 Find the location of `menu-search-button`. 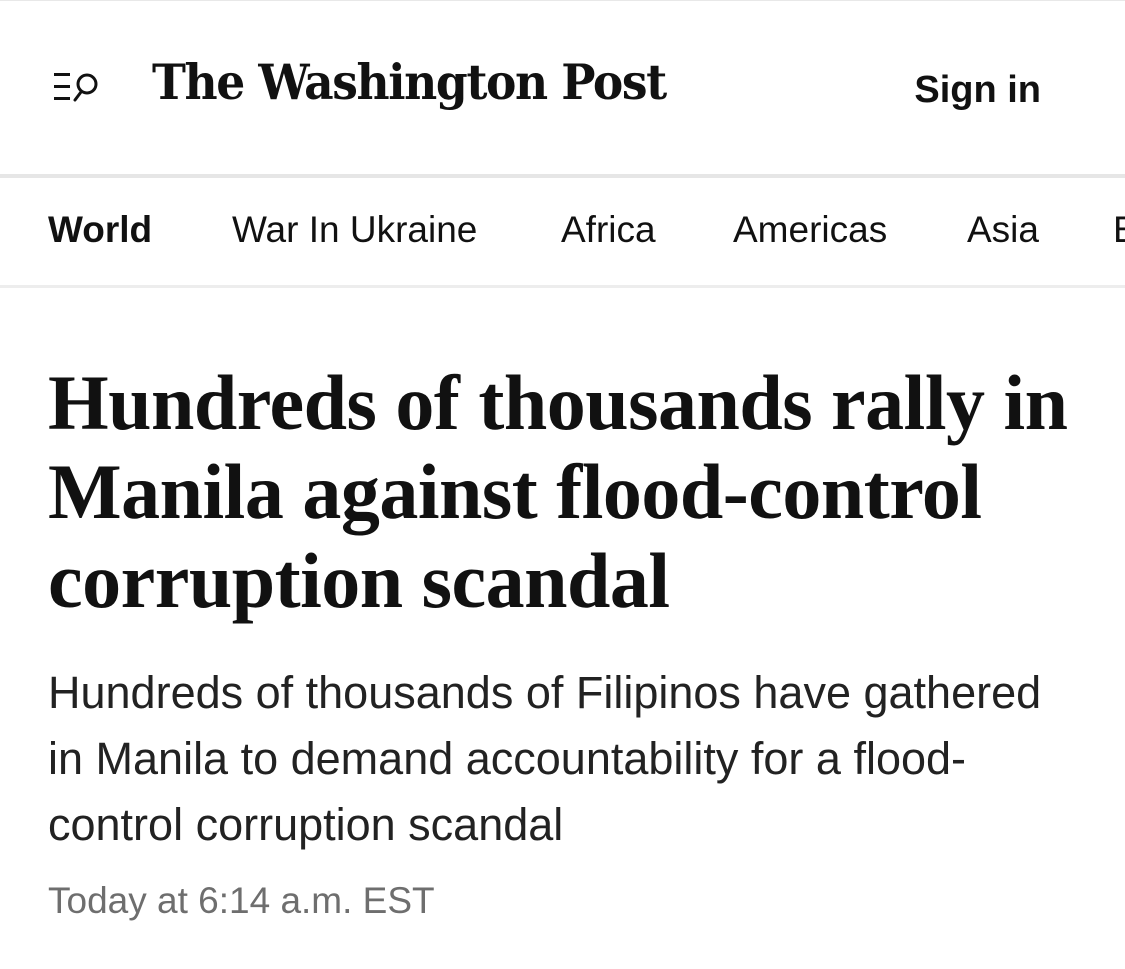

menu-search-button is located at coordinates (78, 89).